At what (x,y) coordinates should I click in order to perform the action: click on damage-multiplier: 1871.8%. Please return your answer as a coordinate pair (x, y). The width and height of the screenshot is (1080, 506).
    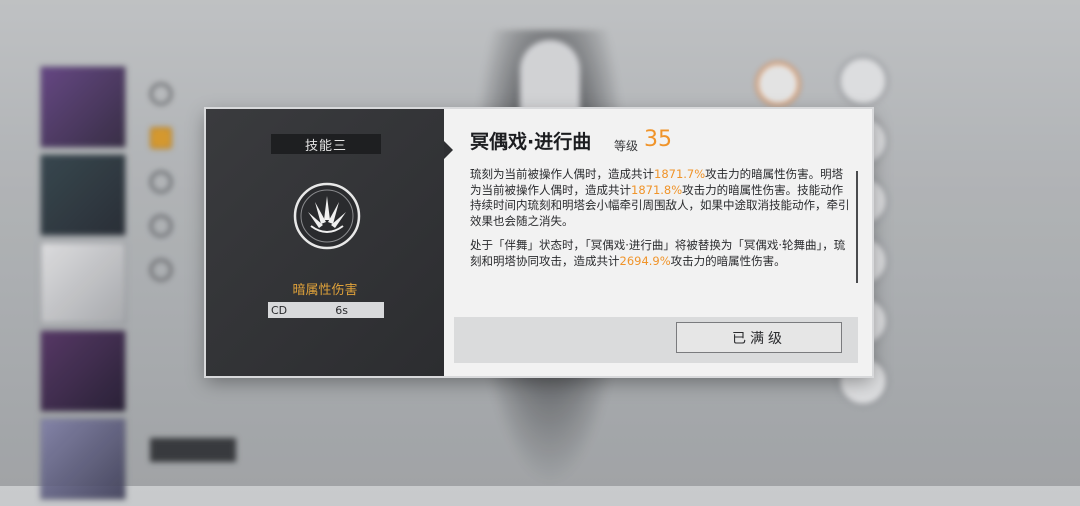
    Looking at the image, I should click on (657, 189).